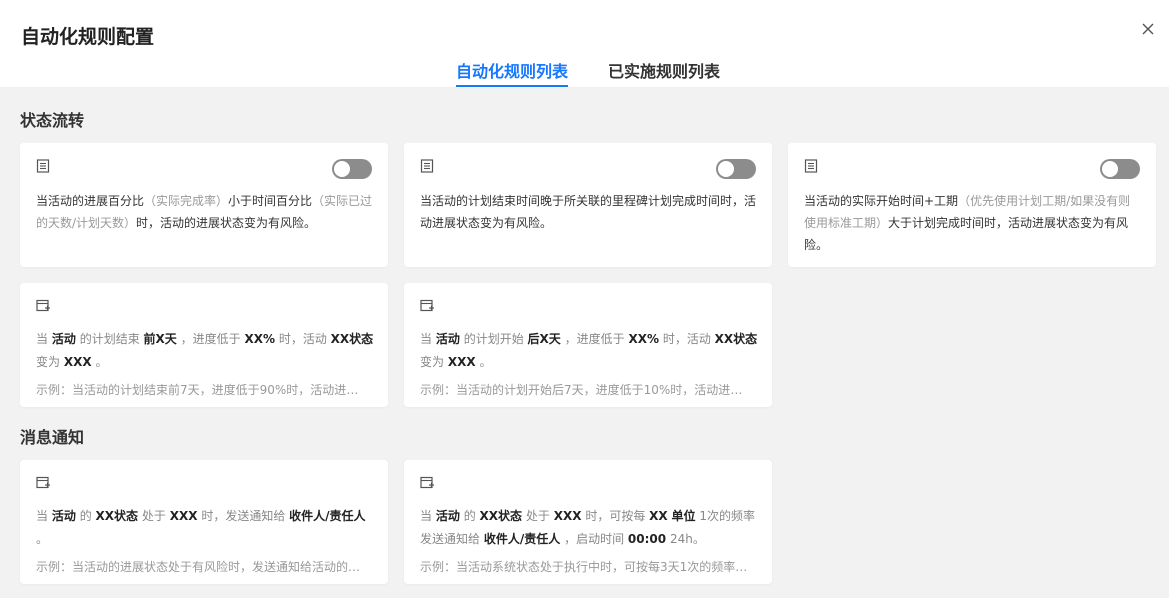 The image size is (1169, 598). I want to click on section-notifications-title: 消息通知, so click(52, 437).